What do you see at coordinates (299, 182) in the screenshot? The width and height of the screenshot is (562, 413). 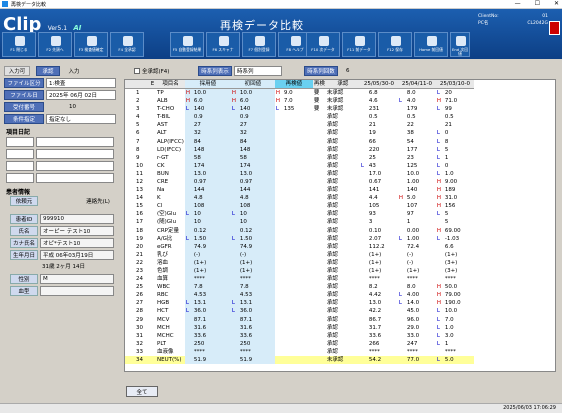 I see `table-row: 12 CRE 0.97 0.97 承認 0.67 1.00 H 9.00` at bounding box center [299, 182].